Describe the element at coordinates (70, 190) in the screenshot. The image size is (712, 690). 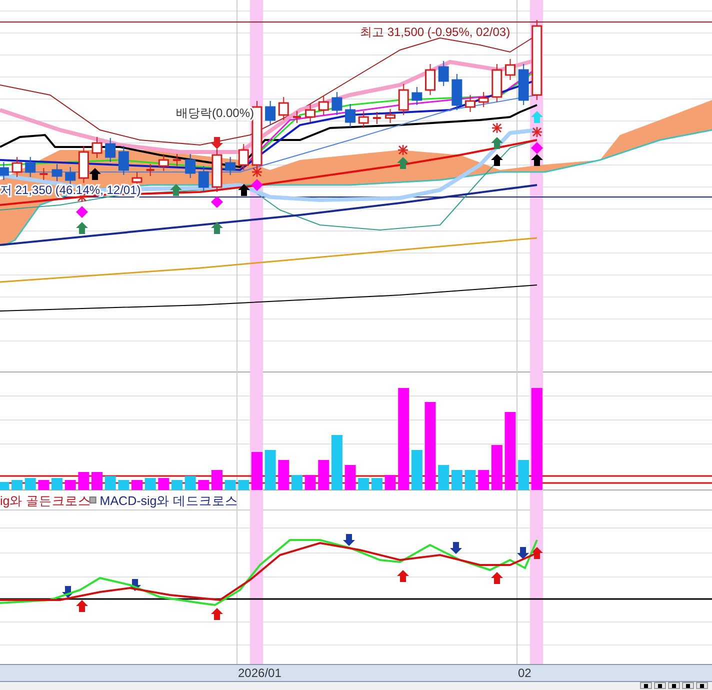
I see `low-price-label: 저 21,350 (46.14%, 12/01)` at that location.